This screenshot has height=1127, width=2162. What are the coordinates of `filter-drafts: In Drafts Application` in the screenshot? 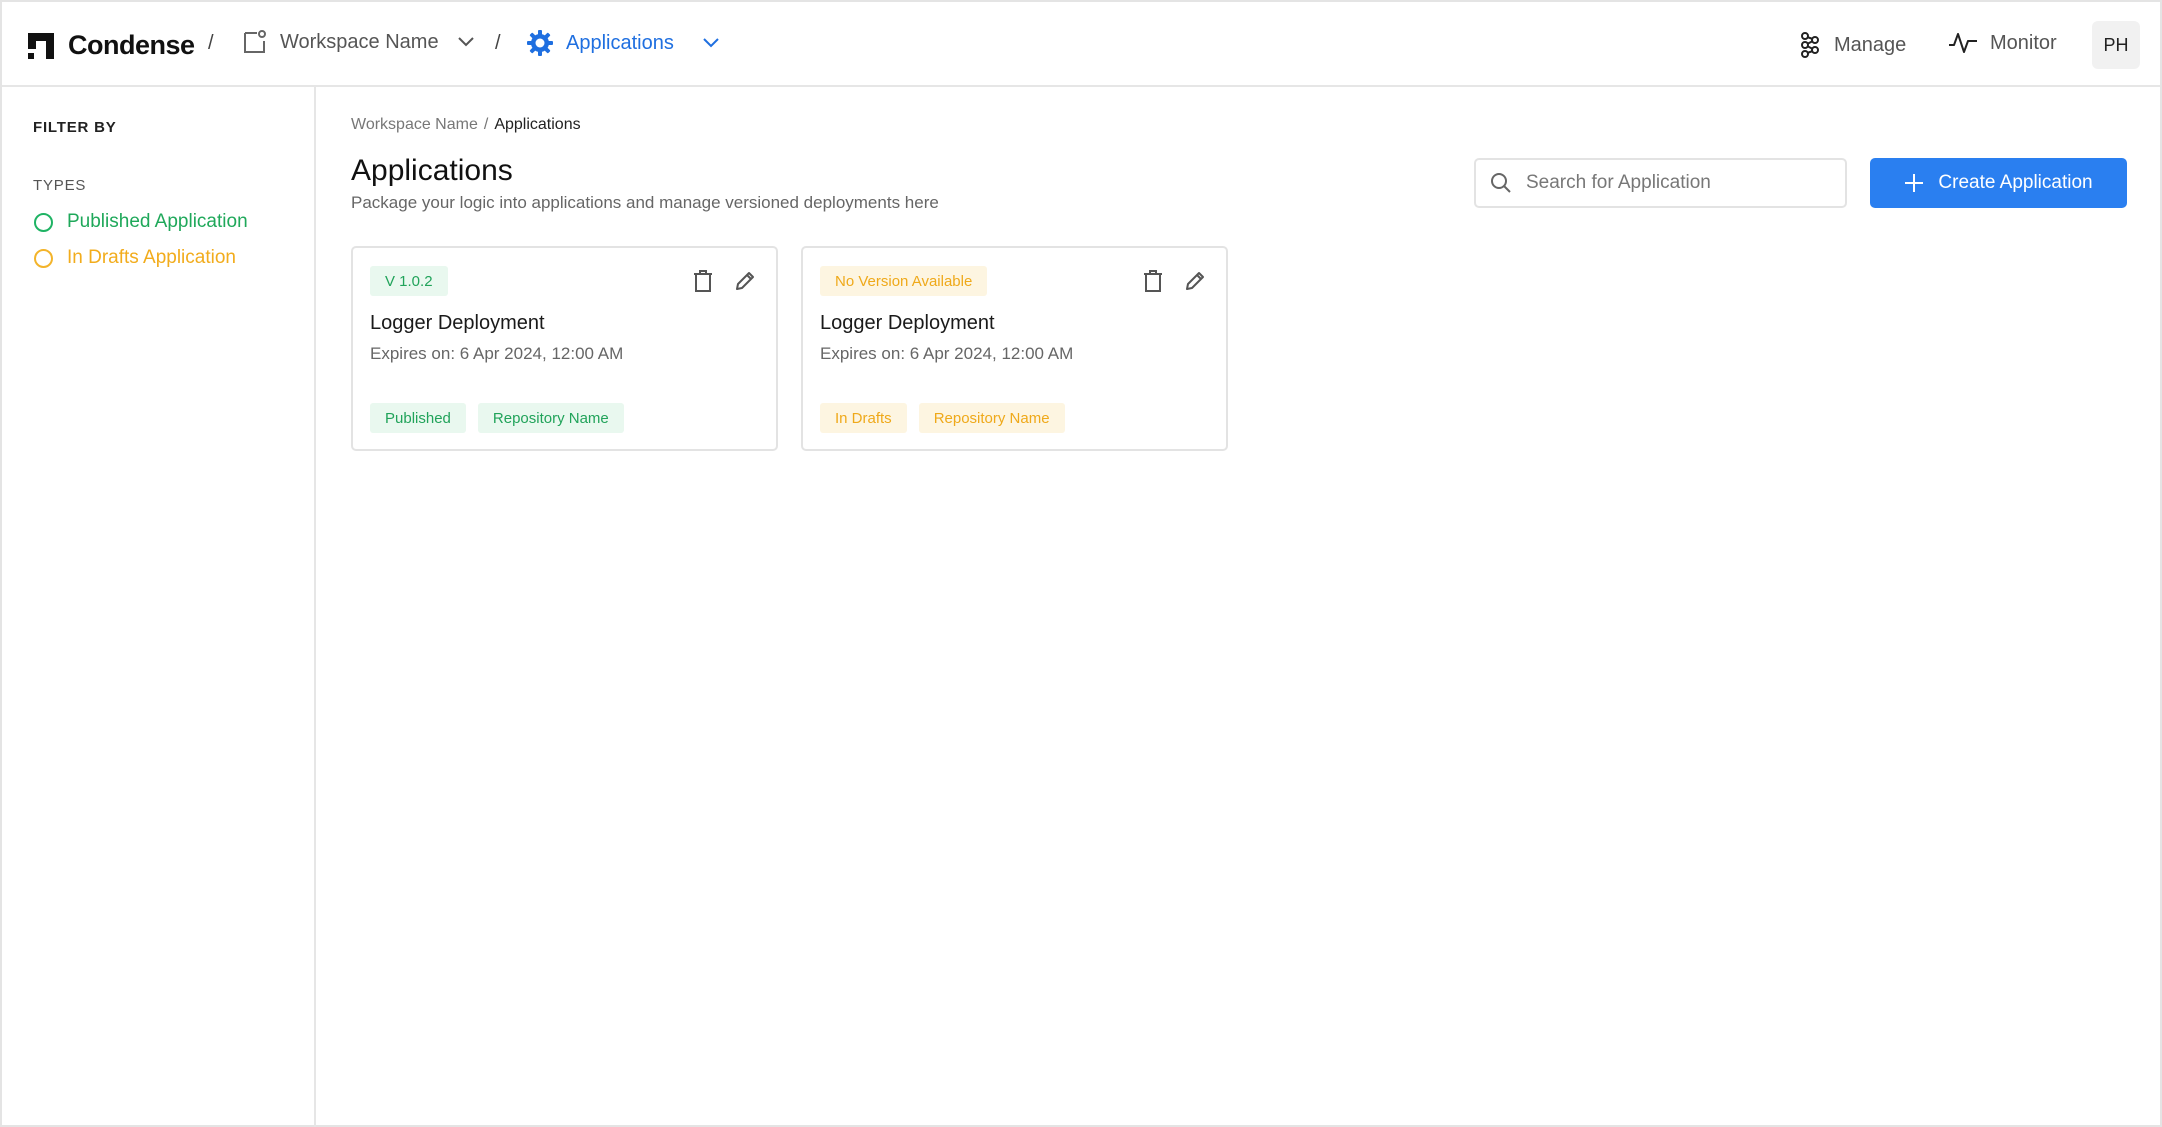 It's located at (135, 258).